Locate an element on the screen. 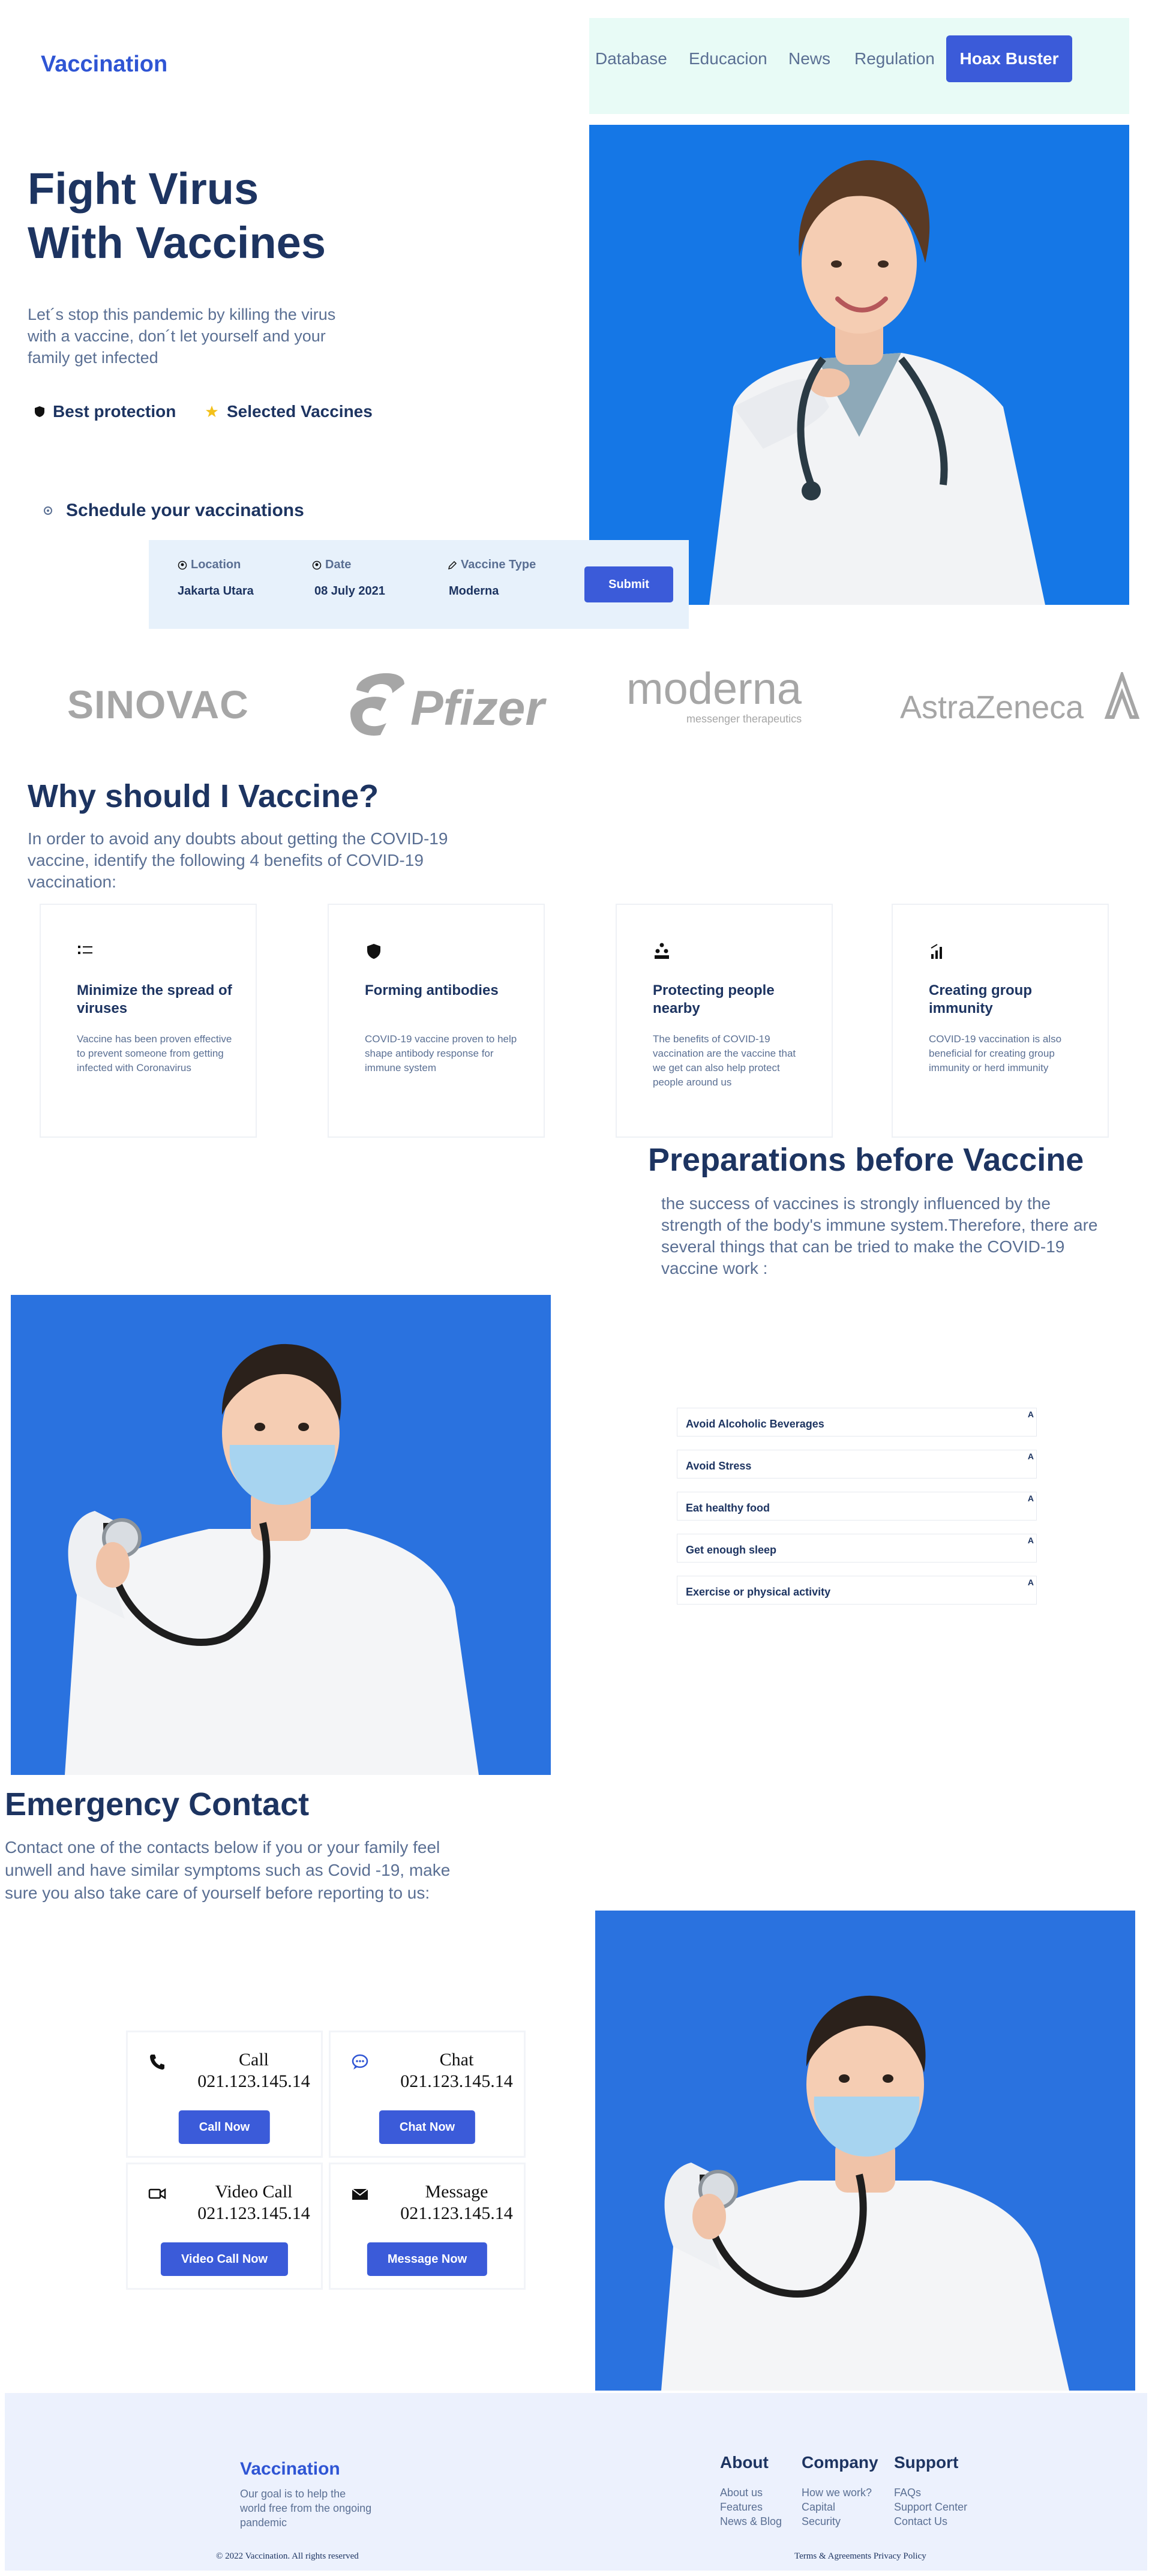  astrazeneca-text: AstraZeneca is located at coordinates (992, 707).